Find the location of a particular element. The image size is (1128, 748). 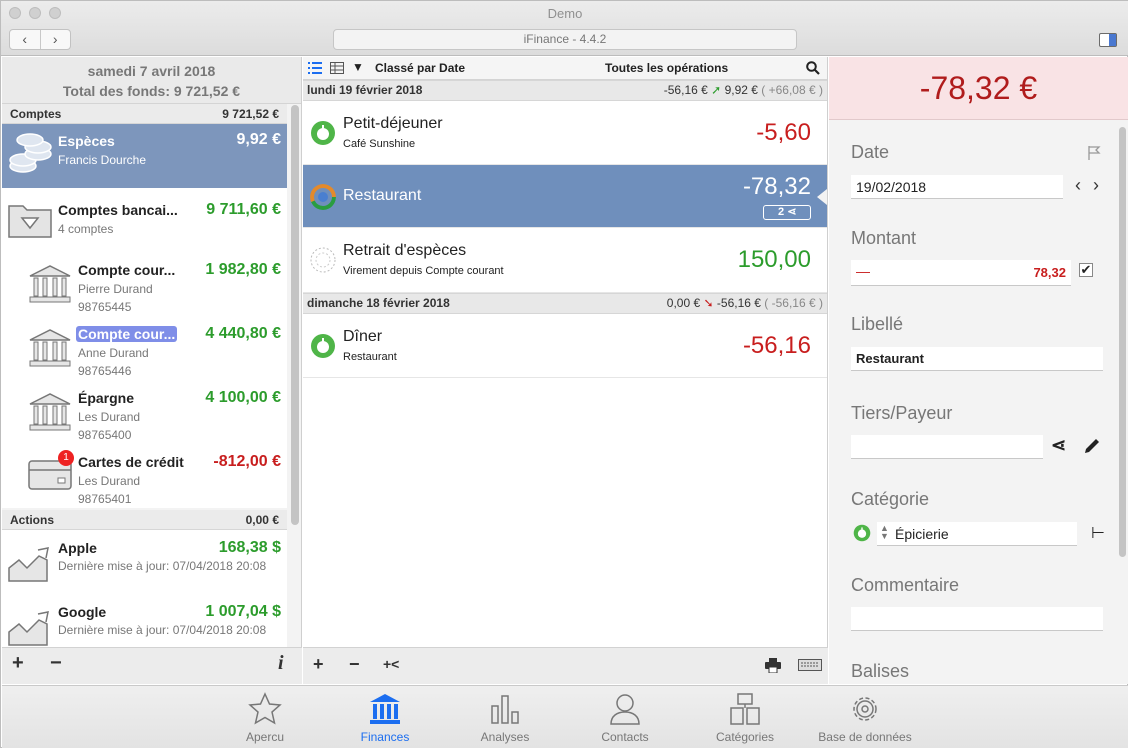

account-row-especes: Espèces Francis Dourche 9,92 € is located at coordinates (144, 156).